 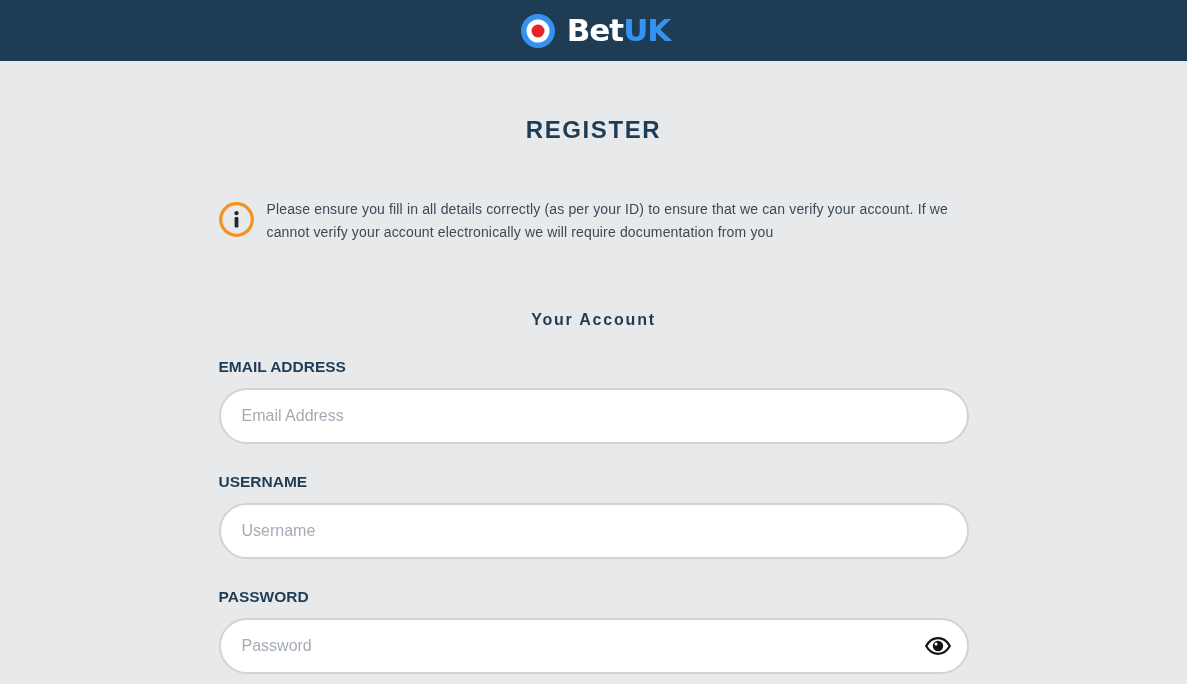 I want to click on eye-icon, so click(x=937, y=646).